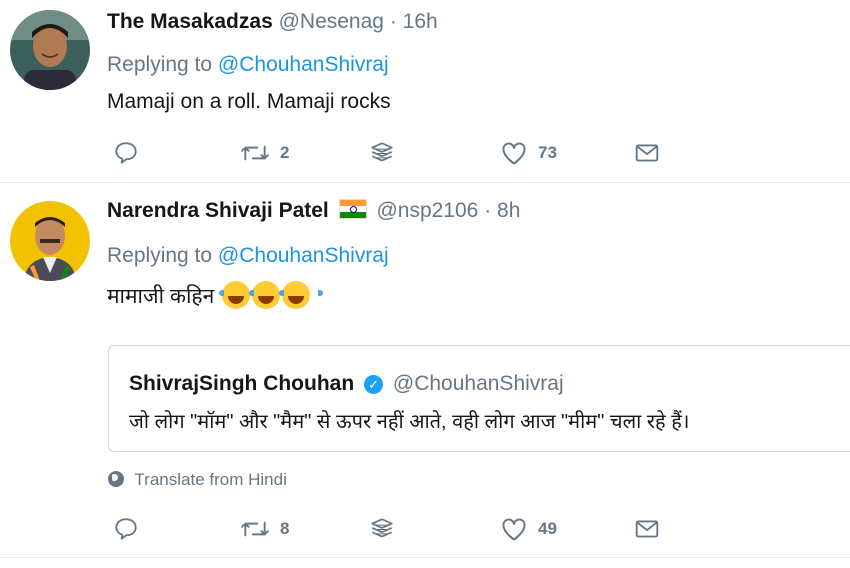 The height and width of the screenshot is (568, 850). Describe the element at coordinates (420, 21) in the screenshot. I see `timestamp: 16h` at that location.